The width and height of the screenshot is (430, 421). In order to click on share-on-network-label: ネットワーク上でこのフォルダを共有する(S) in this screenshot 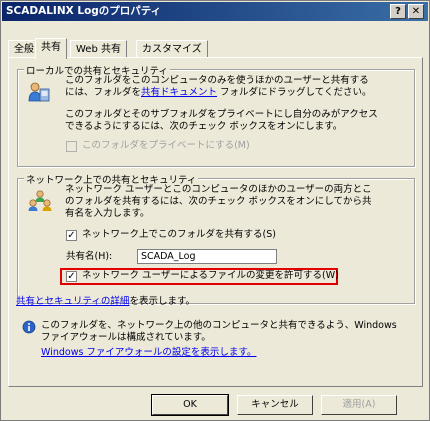, I will do `click(179, 234)`.